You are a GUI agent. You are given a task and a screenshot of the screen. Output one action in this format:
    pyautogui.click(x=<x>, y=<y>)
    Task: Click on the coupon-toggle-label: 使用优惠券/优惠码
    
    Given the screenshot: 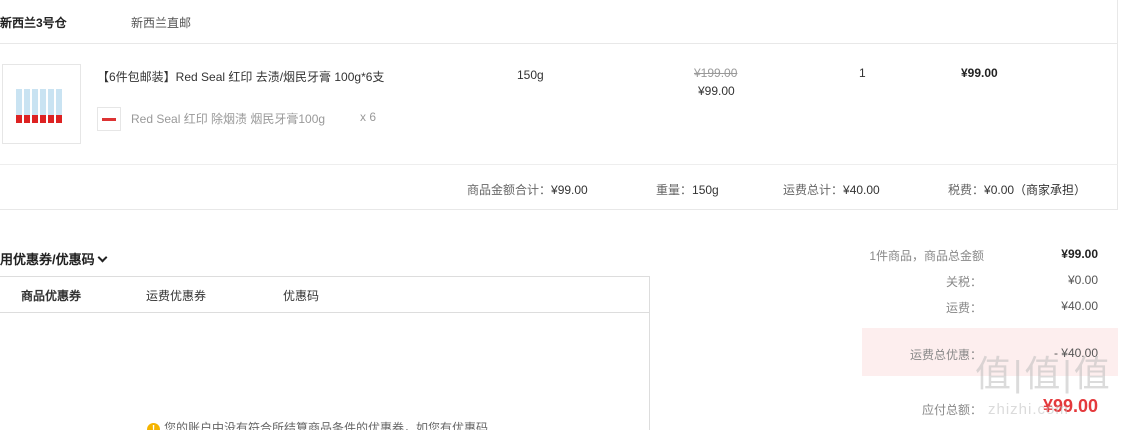 What is the action you would take?
    pyautogui.click(x=47, y=259)
    